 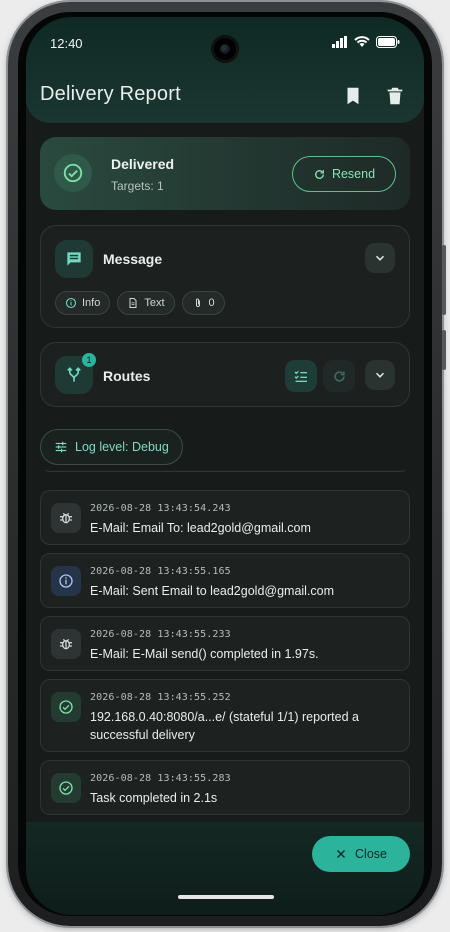 What do you see at coordinates (225, 374) in the screenshot?
I see `routes-section: 1 Routes` at bounding box center [225, 374].